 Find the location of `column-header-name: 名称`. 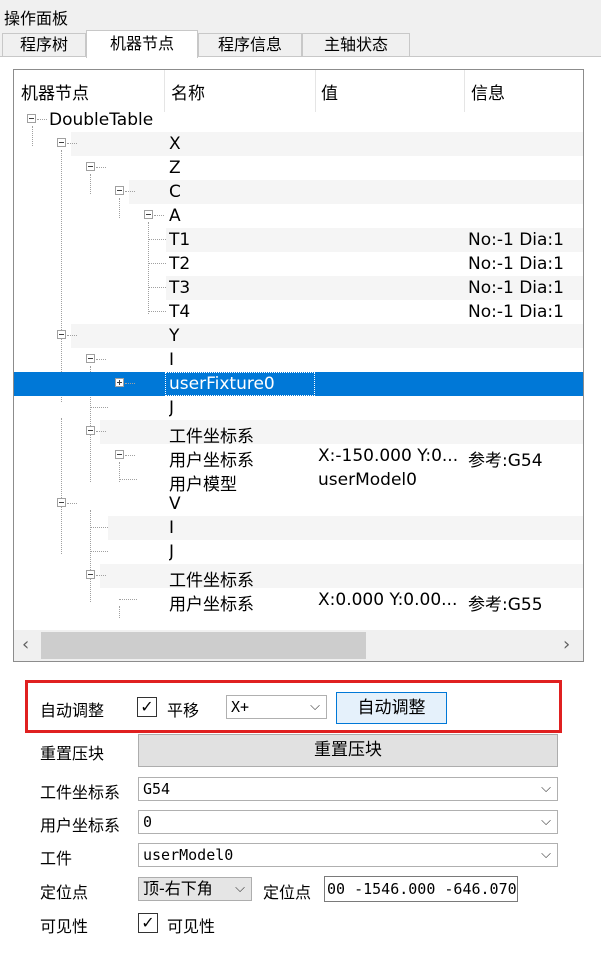

column-header-name: 名称 is located at coordinates (188, 91).